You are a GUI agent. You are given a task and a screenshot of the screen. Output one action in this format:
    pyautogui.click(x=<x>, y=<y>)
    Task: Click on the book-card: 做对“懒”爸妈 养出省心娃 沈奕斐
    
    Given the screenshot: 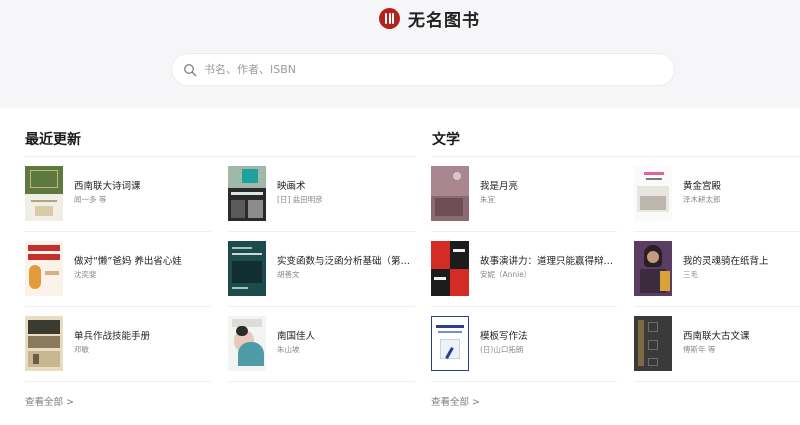 What is the action you would take?
    pyautogui.click(x=118, y=269)
    